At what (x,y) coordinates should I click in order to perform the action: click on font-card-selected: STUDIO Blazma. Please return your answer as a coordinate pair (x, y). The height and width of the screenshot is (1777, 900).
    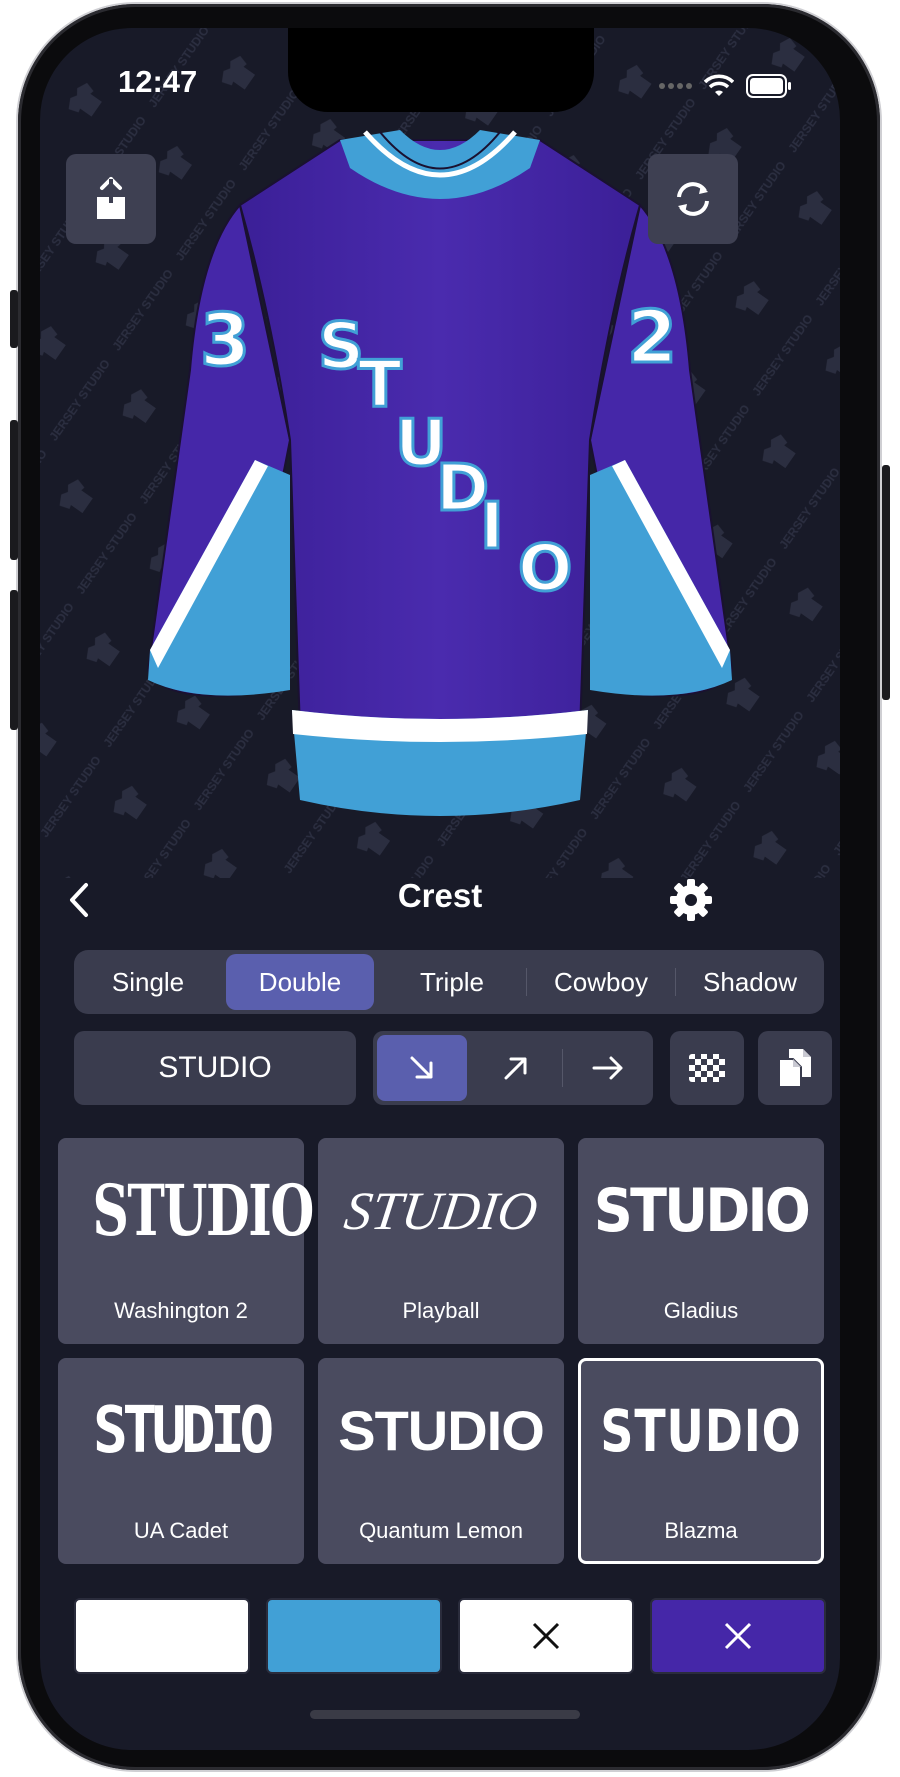
    Looking at the image, I should click on (701, 1461).